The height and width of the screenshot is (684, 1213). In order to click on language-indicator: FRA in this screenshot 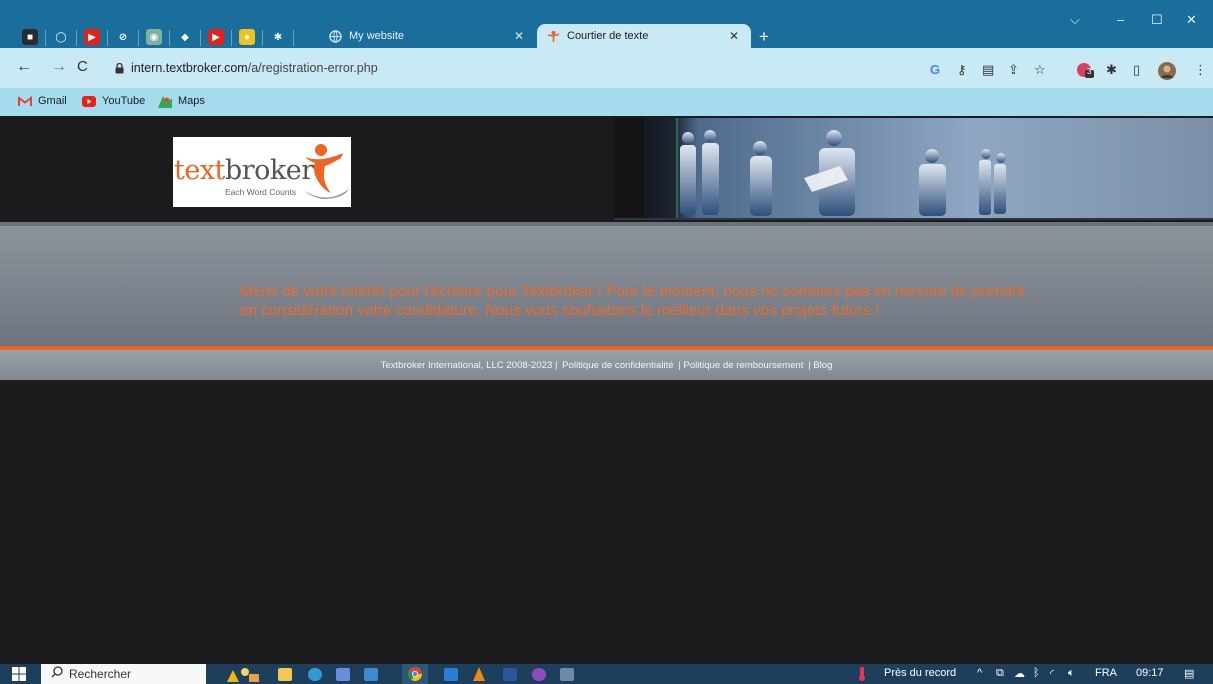, I will do `click(1106, 673)`.